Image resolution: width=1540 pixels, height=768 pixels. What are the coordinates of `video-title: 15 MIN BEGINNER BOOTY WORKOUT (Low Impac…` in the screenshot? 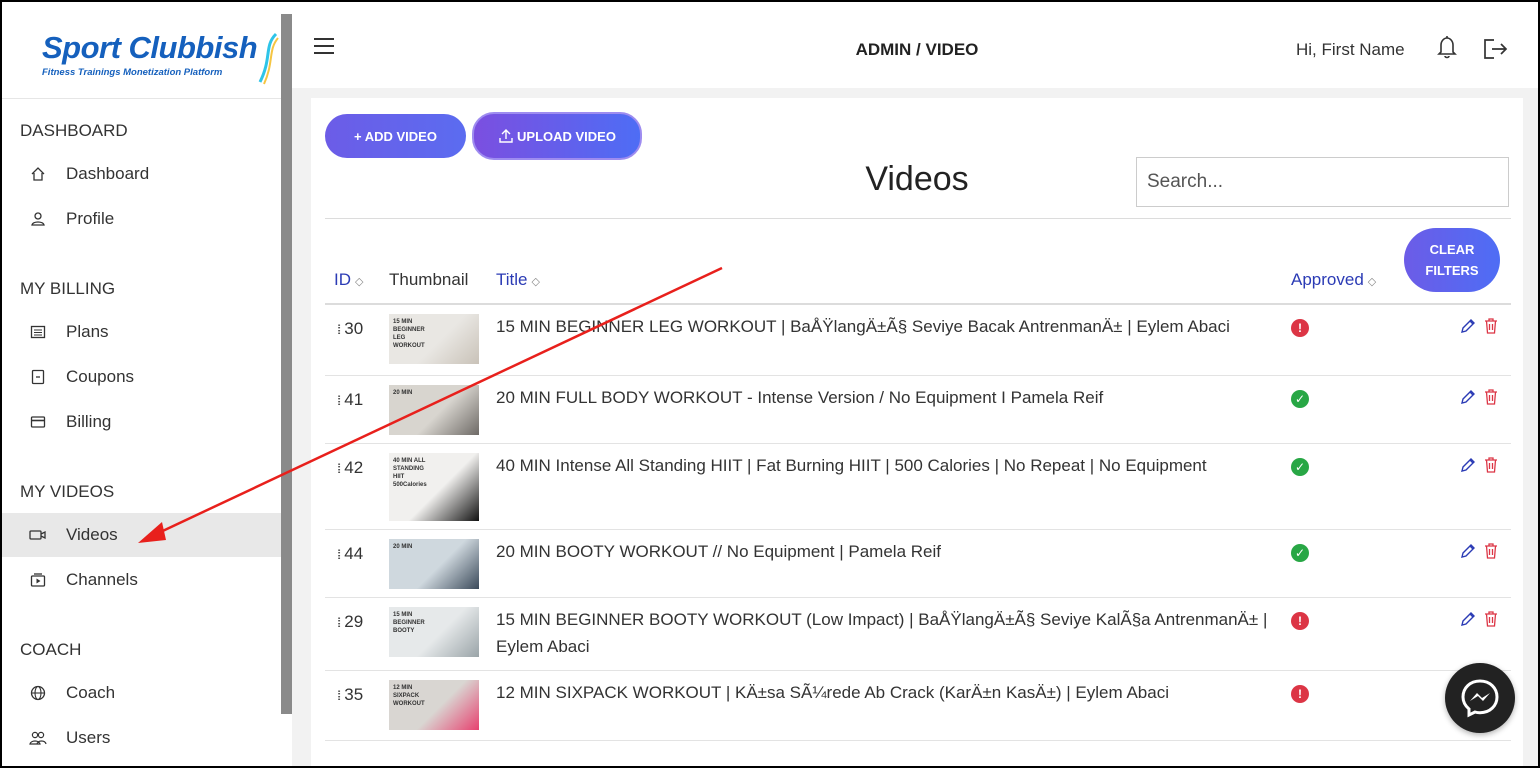 It's located at (882, 633).